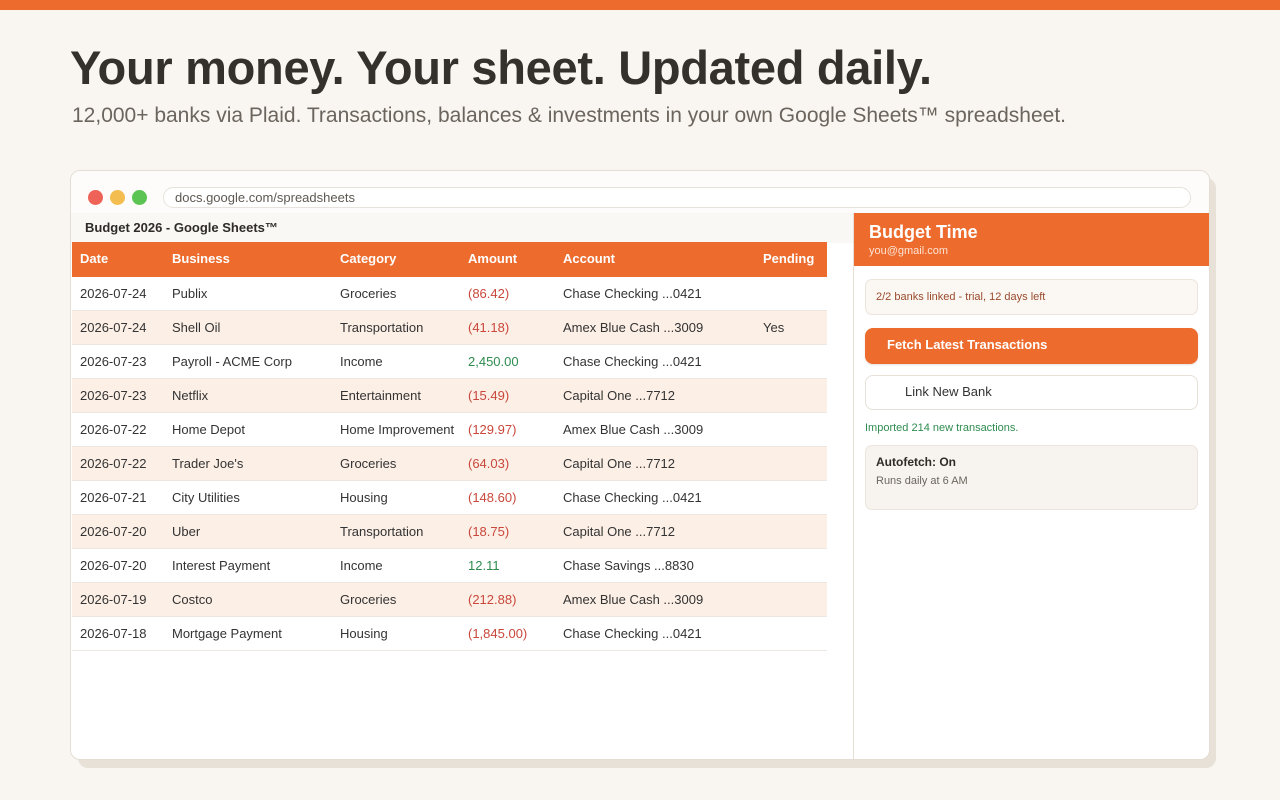  I want to click on sidebar-title: Budget Time, so click(923, 232).